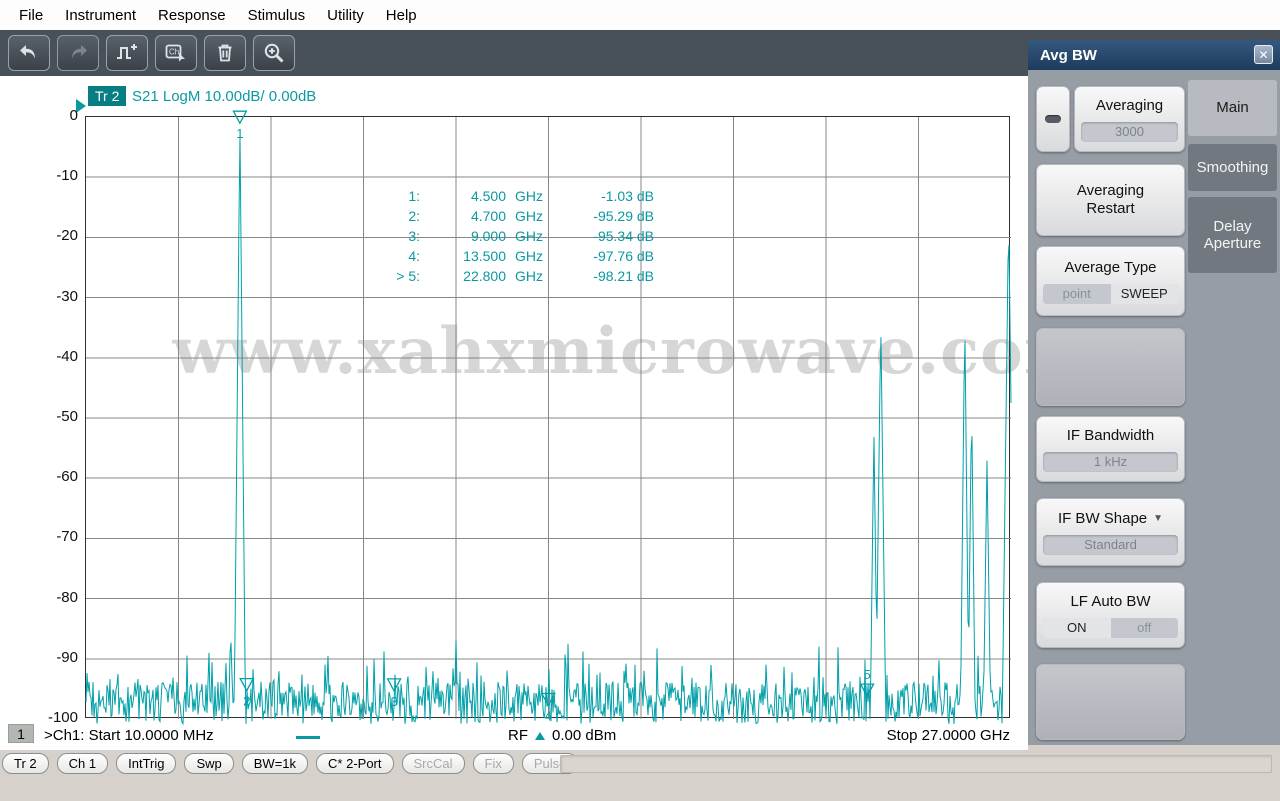 The image size is (1280, 801). I want to click on option-point: point, so click(1077, 293).